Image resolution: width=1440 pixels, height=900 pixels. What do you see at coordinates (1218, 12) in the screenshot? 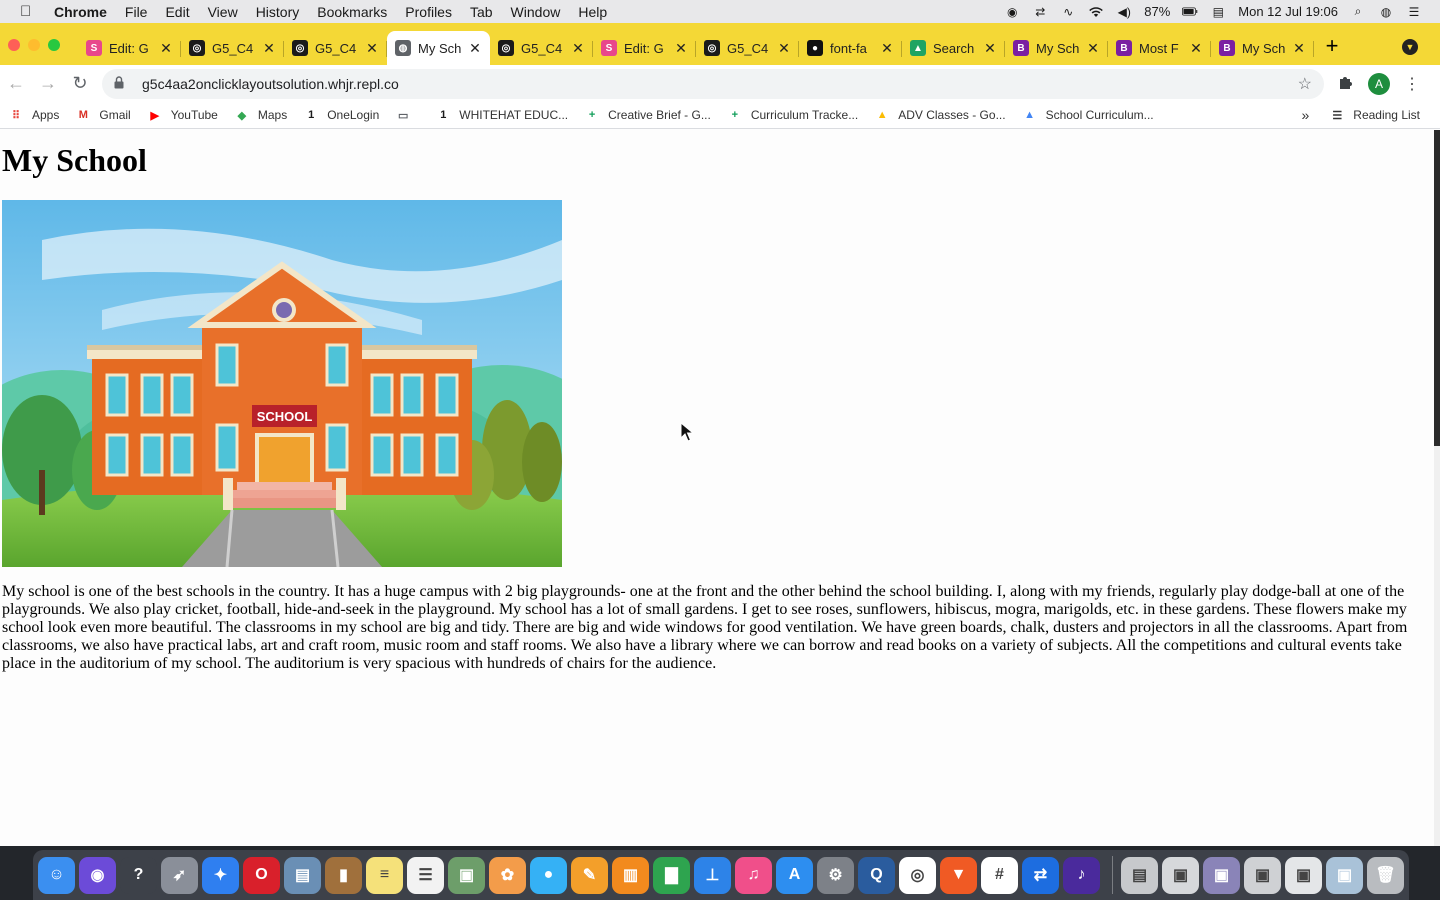
I see `keyboard-input-icon: ▤` at bounding box center [1218, 12].